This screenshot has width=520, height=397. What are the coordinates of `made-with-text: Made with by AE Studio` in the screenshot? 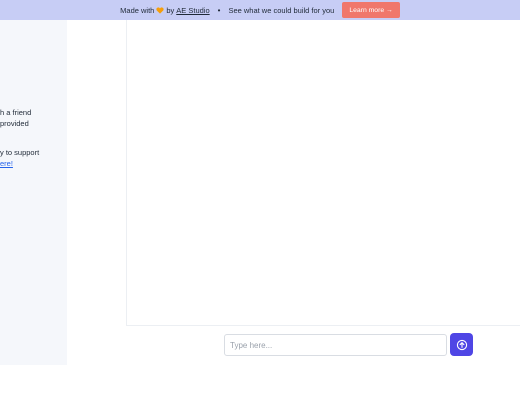 It's located at (164, 10).